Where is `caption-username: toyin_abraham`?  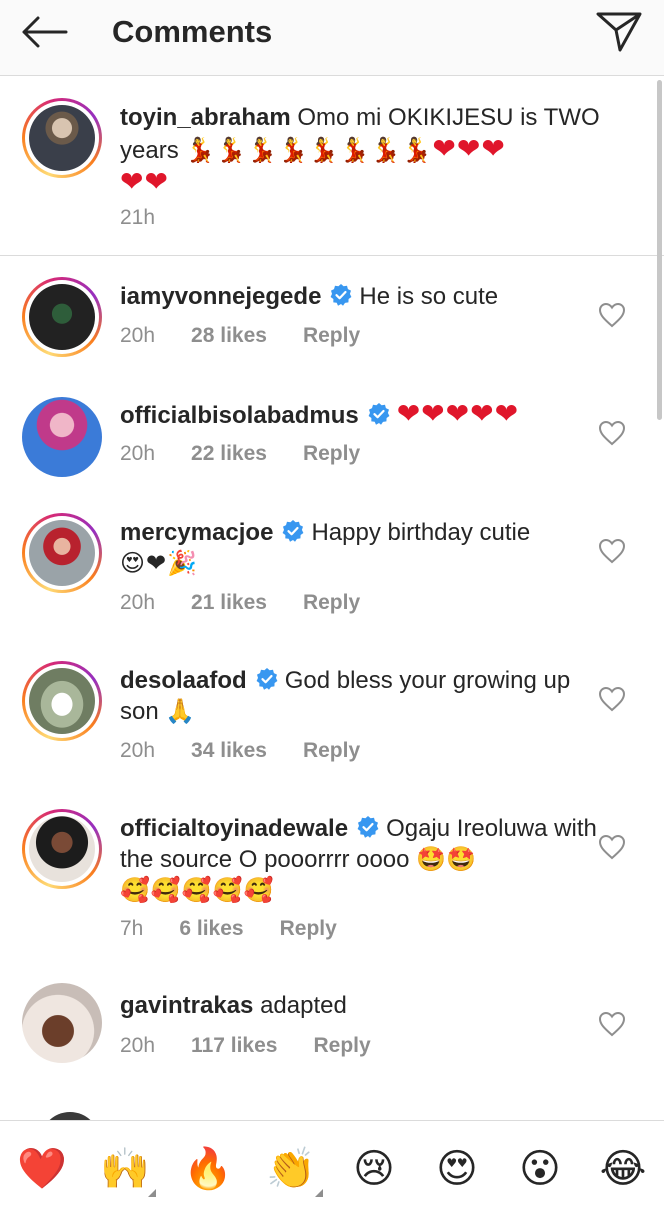
caption-username: toyin_abraham is located at coordinates (205, 117).